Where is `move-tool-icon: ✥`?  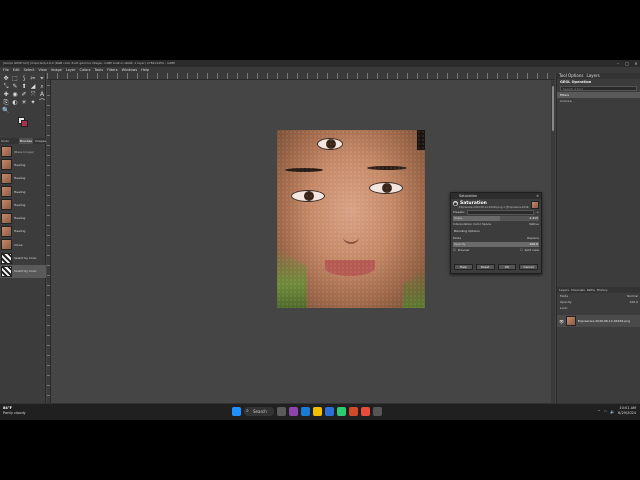
move-tool-icon: ✥ is located at coordinates (6, 78).